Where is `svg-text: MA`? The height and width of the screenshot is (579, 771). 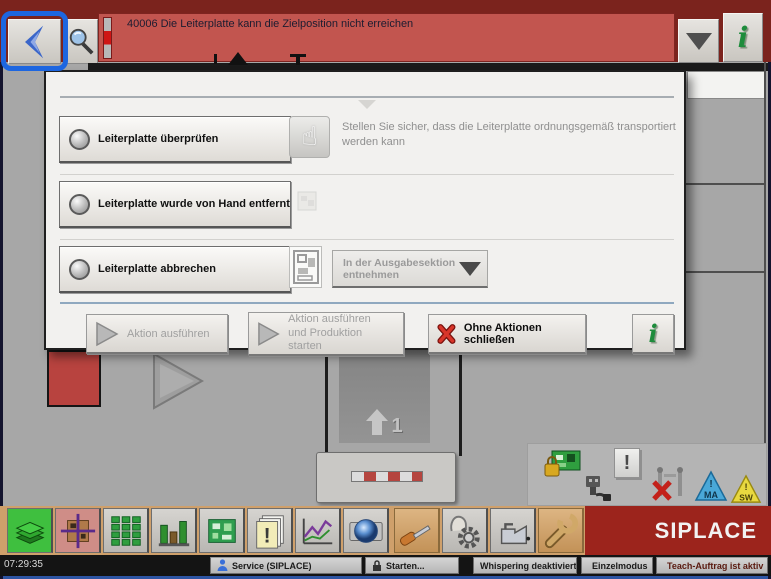 svg-text: MA is located at coordinates (711, 495).